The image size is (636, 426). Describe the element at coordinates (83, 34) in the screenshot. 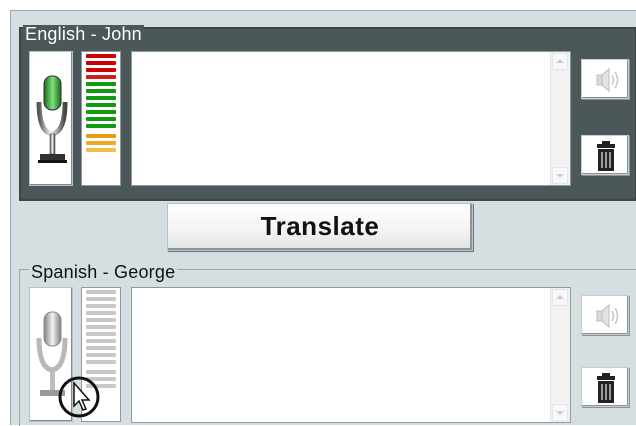

I see `english-panel-legend: English - John` at that location.